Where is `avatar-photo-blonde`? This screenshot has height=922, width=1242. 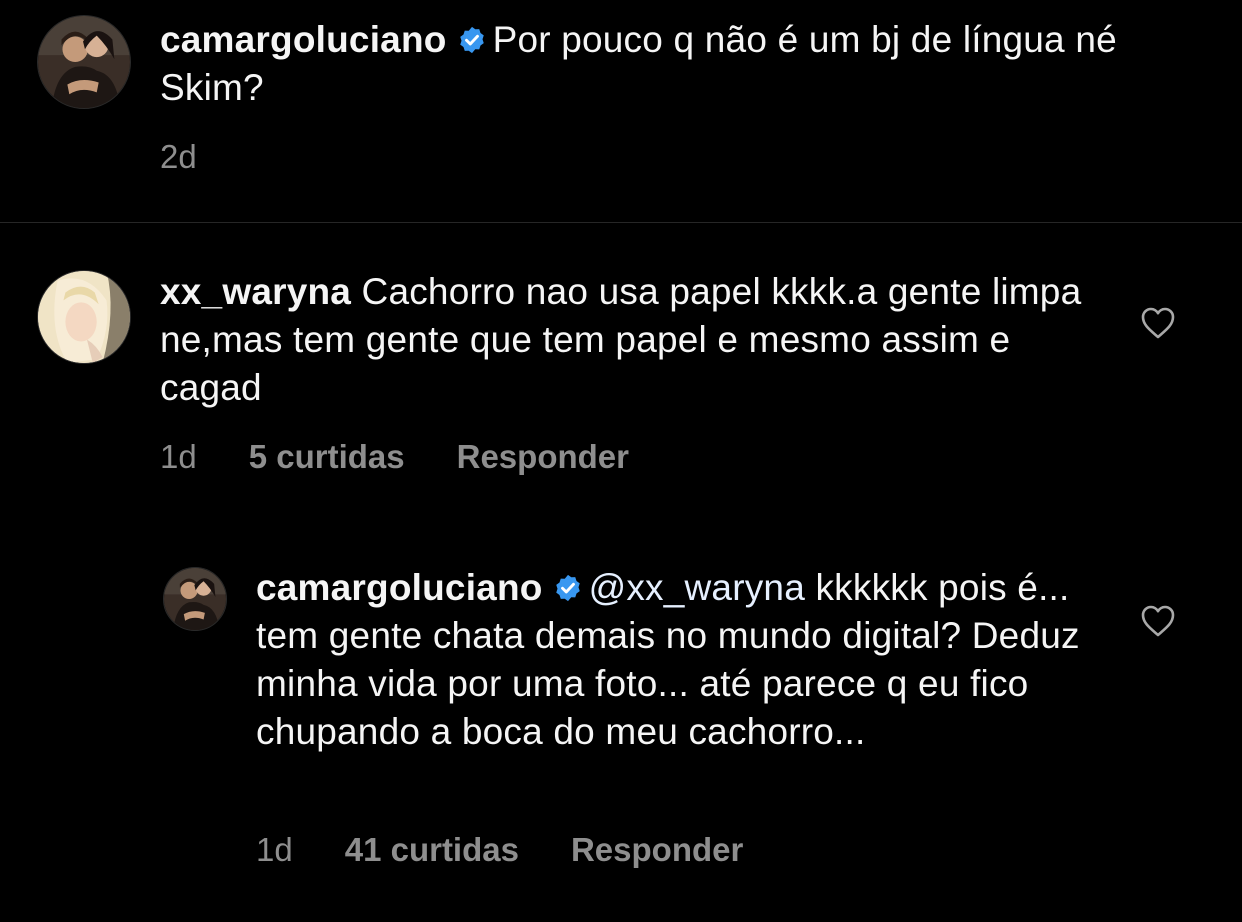 avatar-photo-blonde is located at coordinates (84, 317).